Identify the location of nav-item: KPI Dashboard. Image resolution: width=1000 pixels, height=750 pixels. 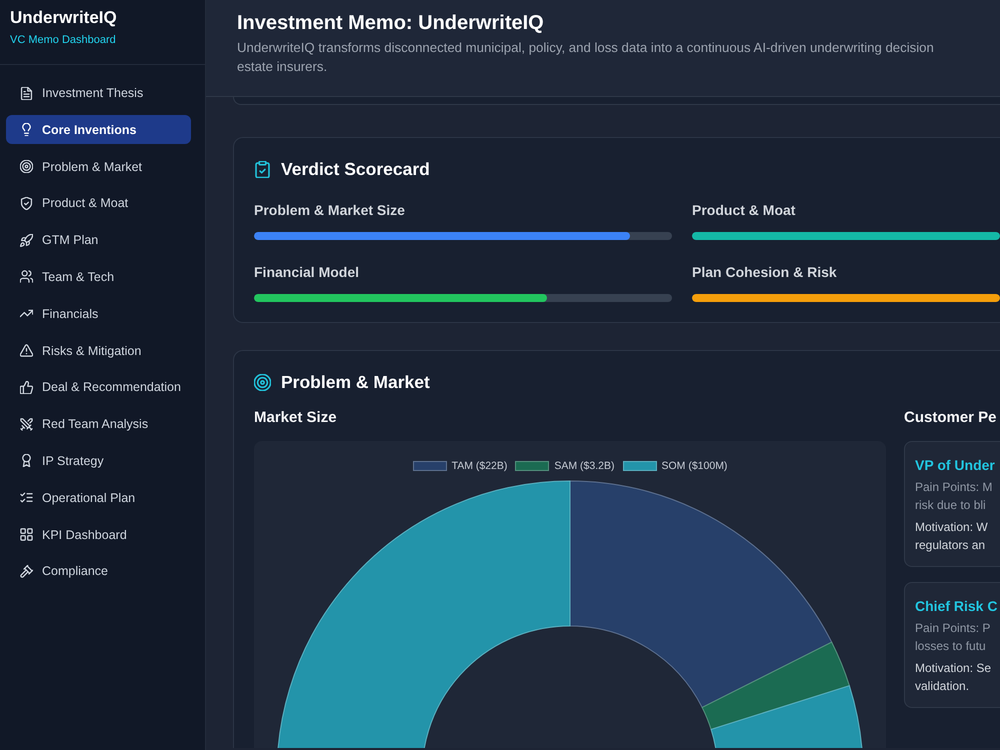
(98, 535).